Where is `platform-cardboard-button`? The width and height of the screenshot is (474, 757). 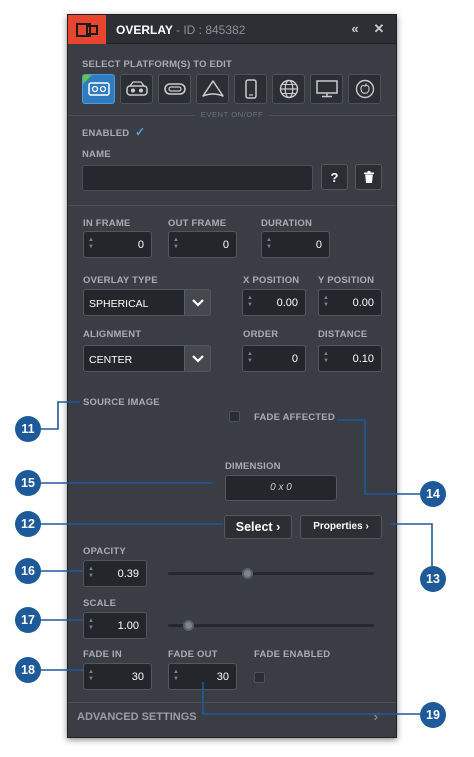 platform-cardboard-button is located at coordinates (174, 89).